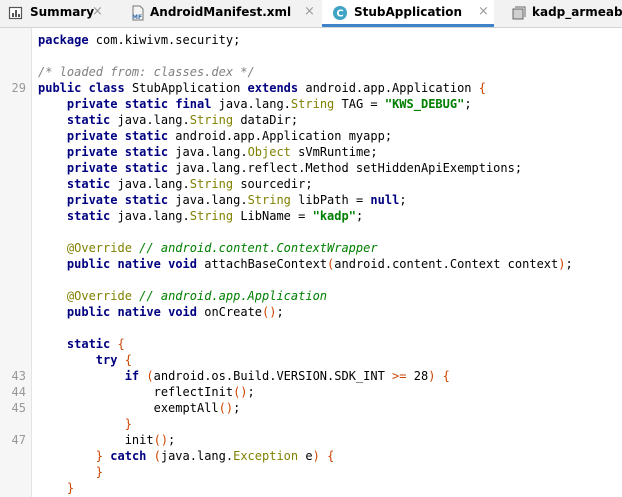 This screenshot has height=497, width=622. I want to click on code-line: /* loaded from: classes.dex */, so click(146, 72).